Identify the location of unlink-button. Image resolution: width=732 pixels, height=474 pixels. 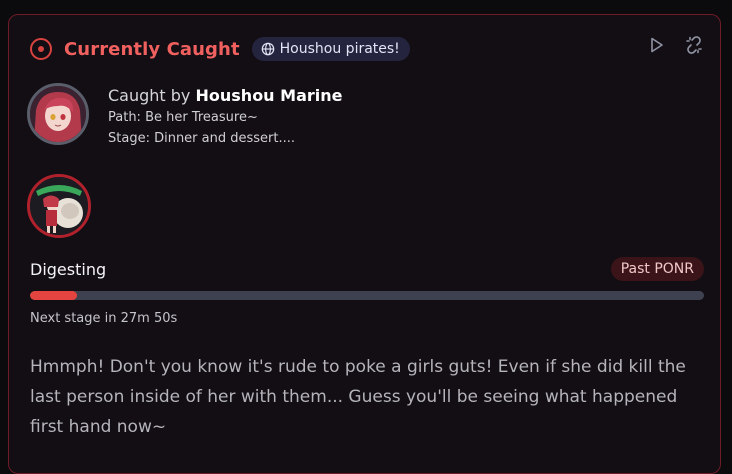
(694, 45).